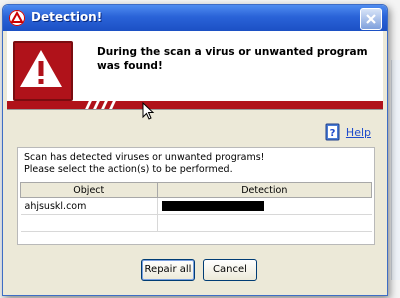  I want to click on close-button, so click(371, 19).